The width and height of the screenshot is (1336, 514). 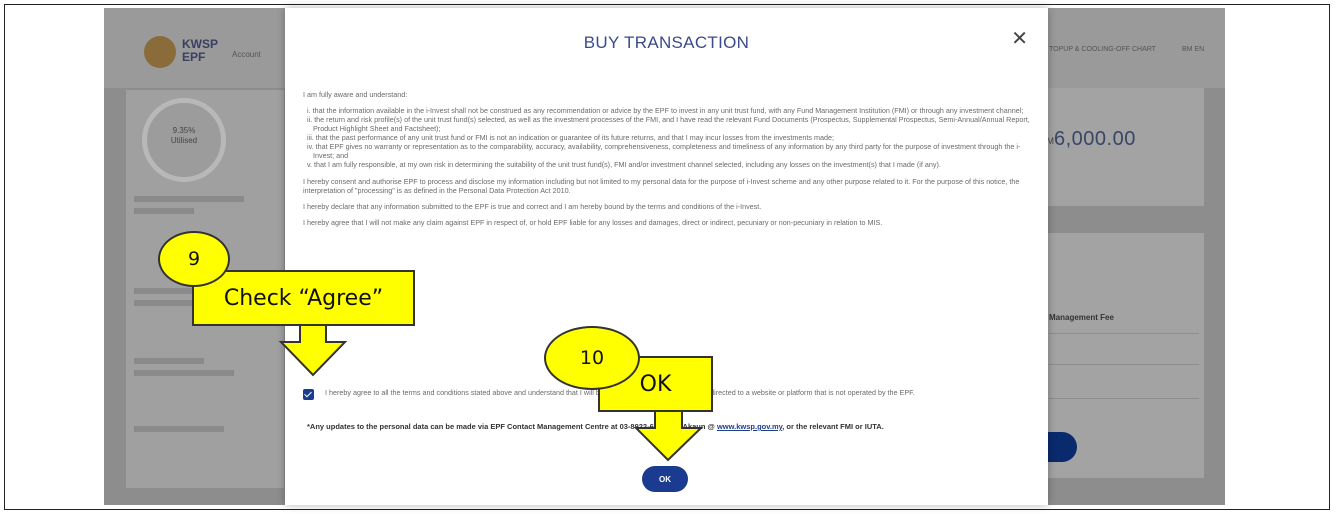 I want to click on step9-label: Check “Agree”, so click(x=303, y=298).